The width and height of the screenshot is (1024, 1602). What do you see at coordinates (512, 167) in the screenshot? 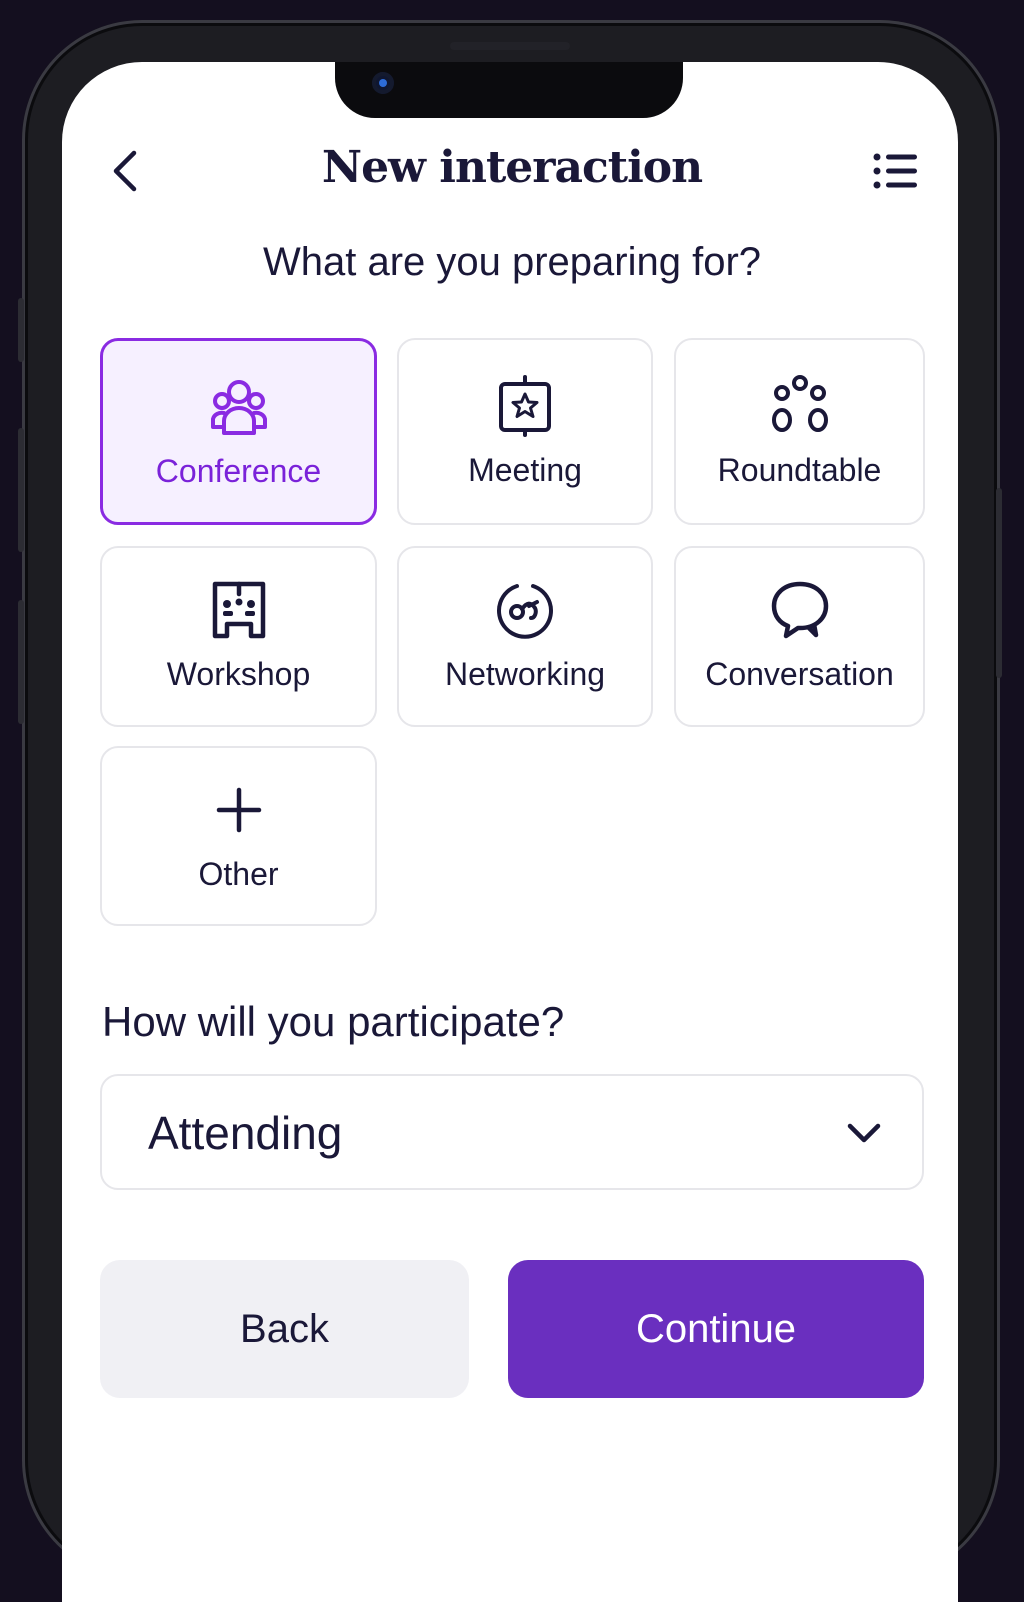
I see `page-title: New interaction` at bounding box center [512, 167].